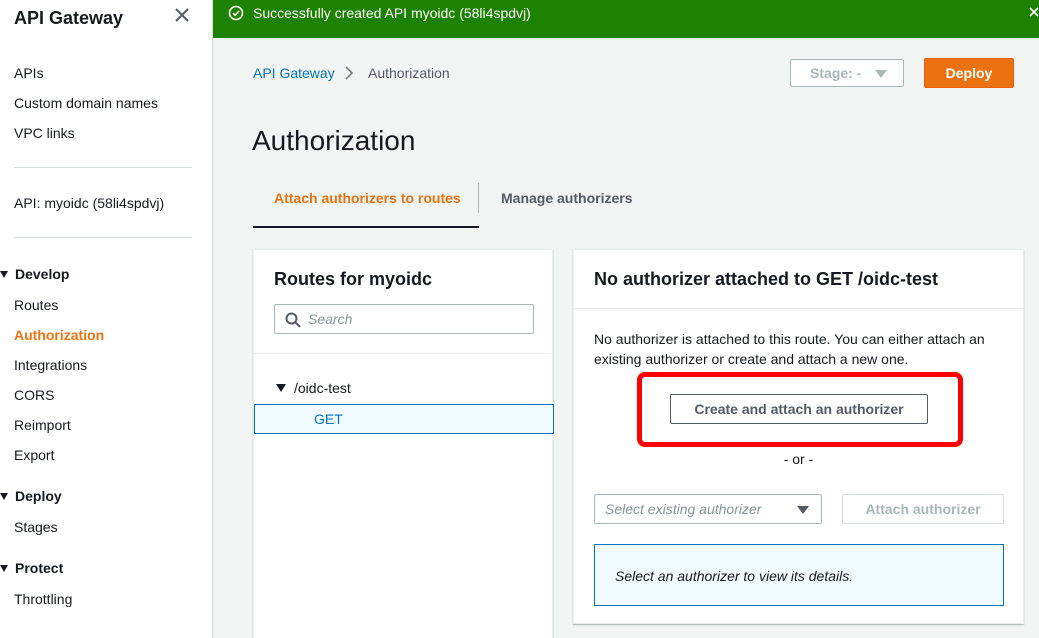 This screenshot has width=1039, height=638. I want to click on sidebar-item-reimport: Reimport, so click(42, 425).